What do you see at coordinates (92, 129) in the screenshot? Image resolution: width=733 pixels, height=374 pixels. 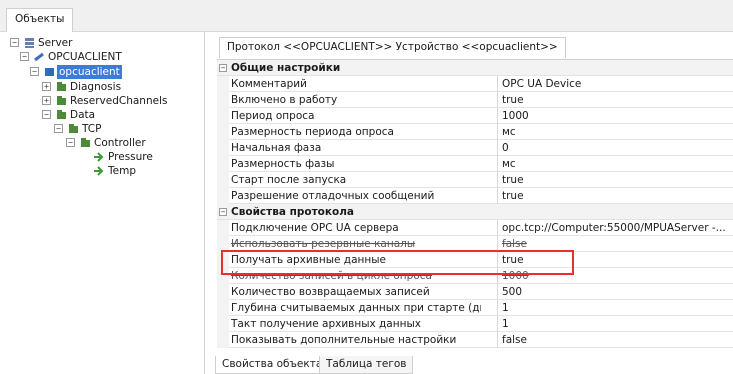 I see `tree-label: TCP` at bounding box center [92, 129].